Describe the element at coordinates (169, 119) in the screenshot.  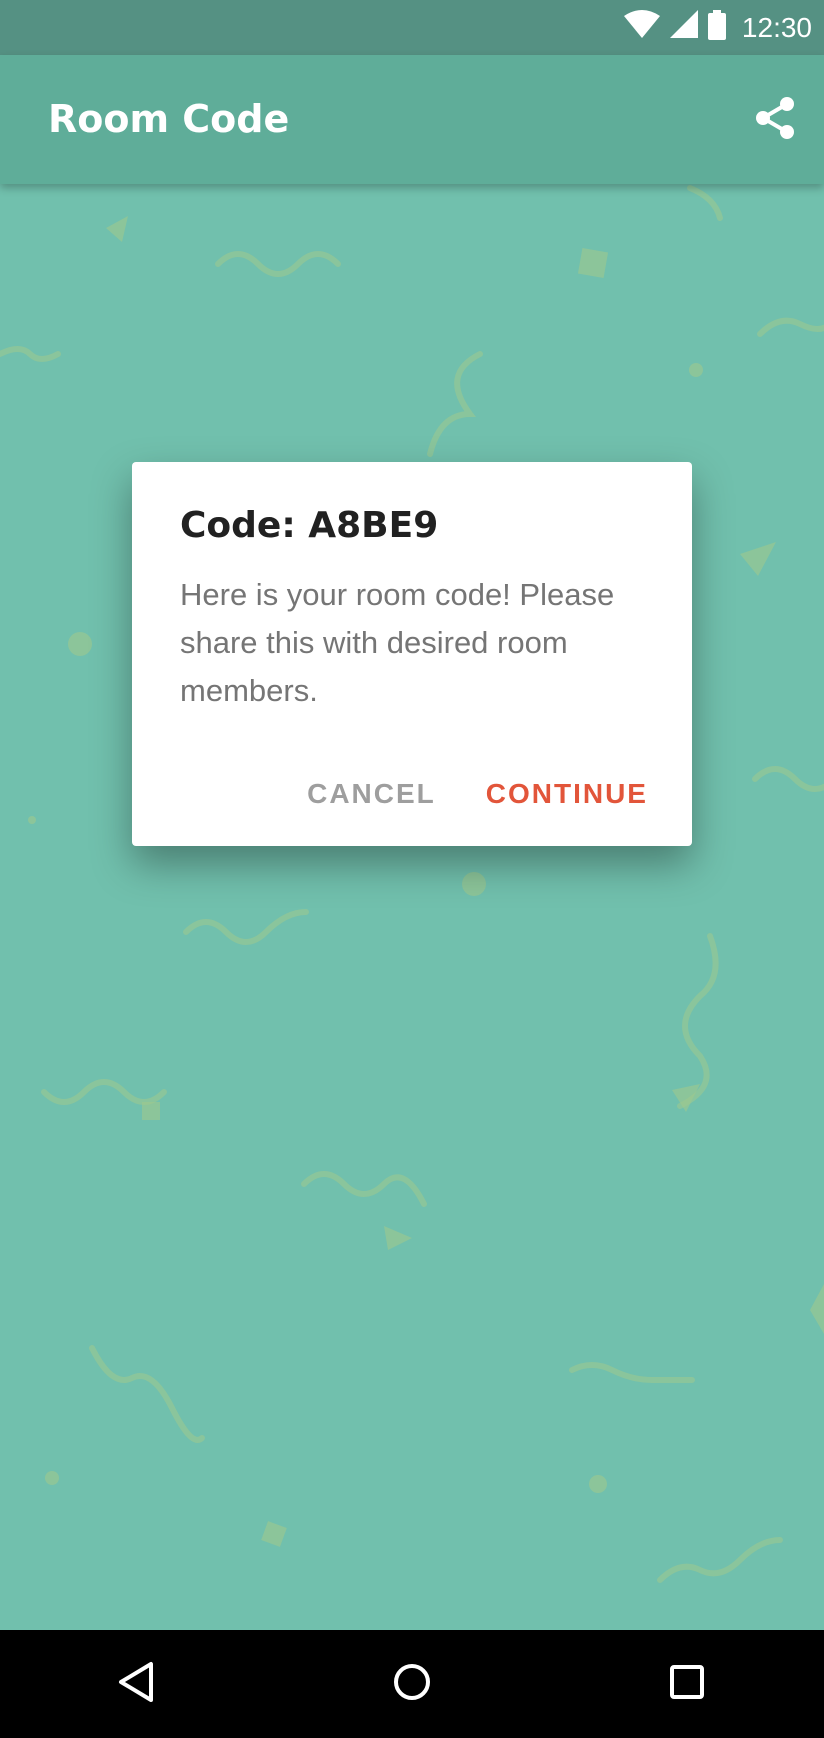
I see `app-title: Room Code` at that location.